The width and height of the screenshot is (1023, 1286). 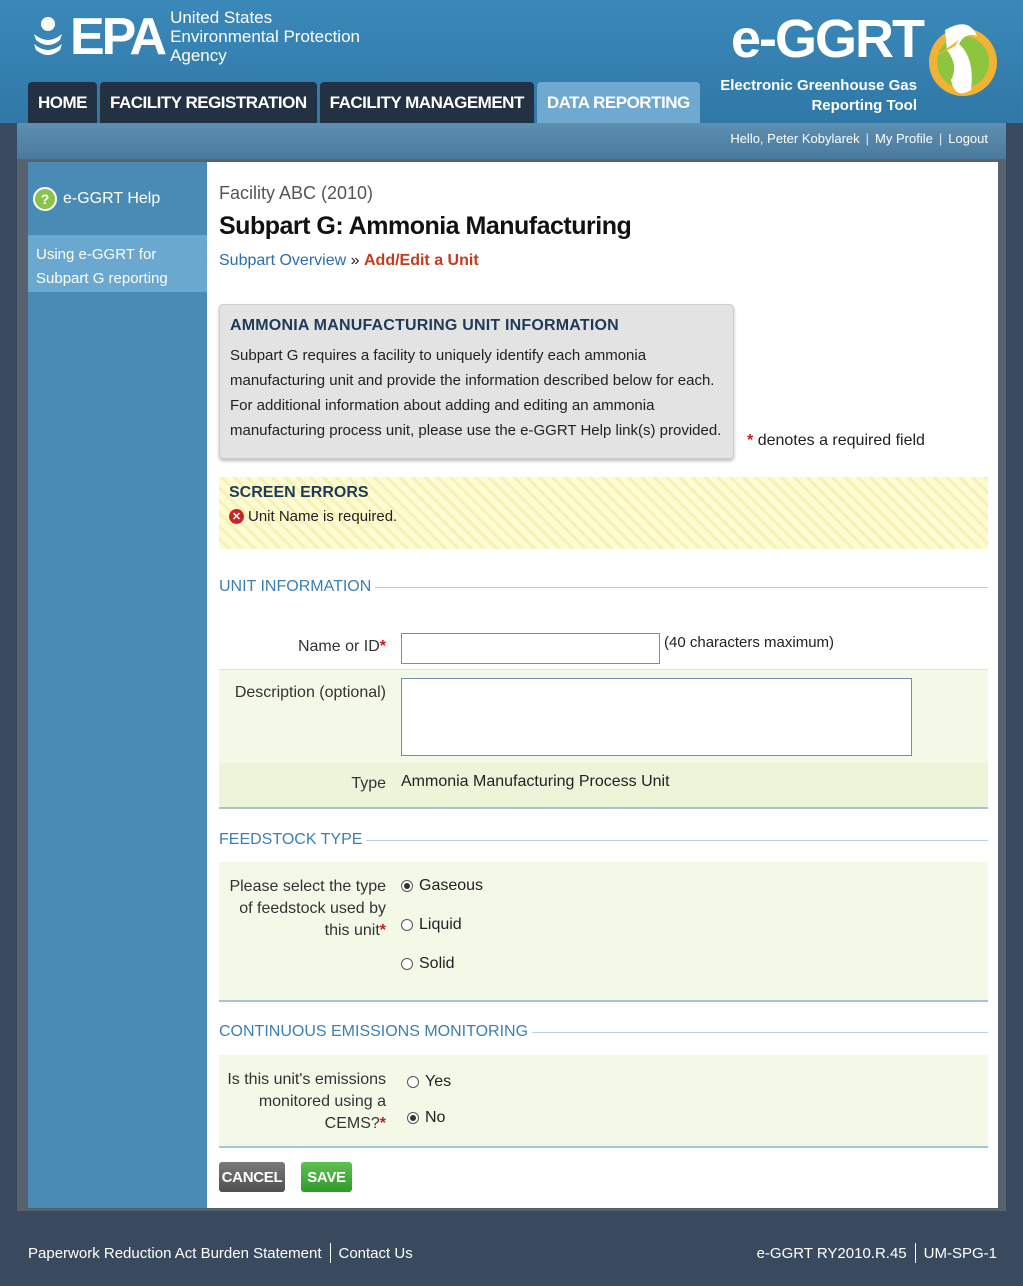 I want to click on cems-option-no: No, so click(x=426, y=1118).